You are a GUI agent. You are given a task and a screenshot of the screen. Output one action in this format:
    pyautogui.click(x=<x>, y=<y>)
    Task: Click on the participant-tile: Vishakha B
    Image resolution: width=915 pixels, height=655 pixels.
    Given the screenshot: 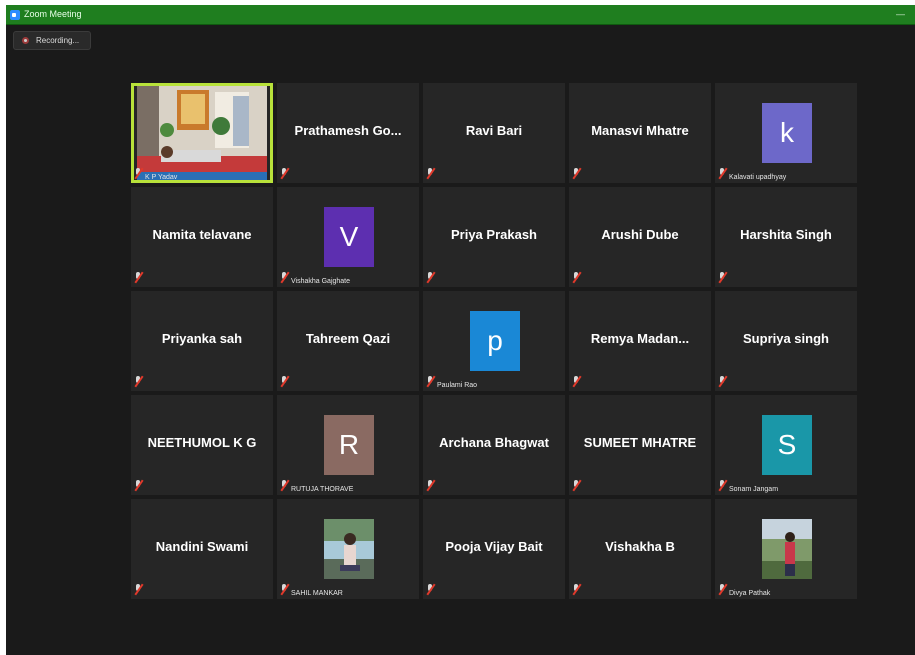 What is the action you would take?
    pyautogui.click(x=640, y=549)
    